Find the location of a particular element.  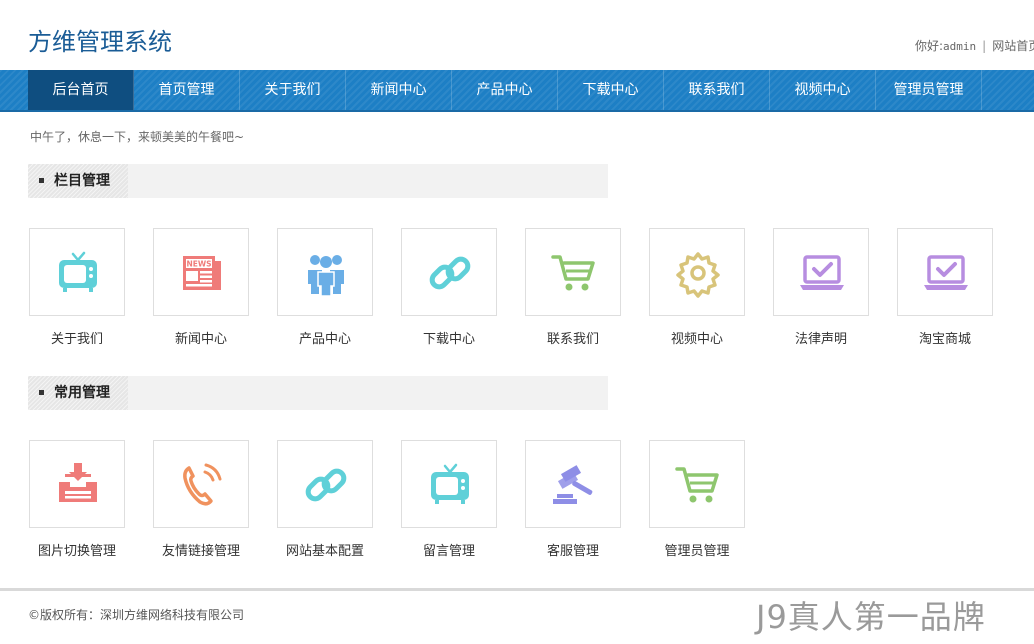

greeting-prefix: 你好: is located at coordinates (929, 46).